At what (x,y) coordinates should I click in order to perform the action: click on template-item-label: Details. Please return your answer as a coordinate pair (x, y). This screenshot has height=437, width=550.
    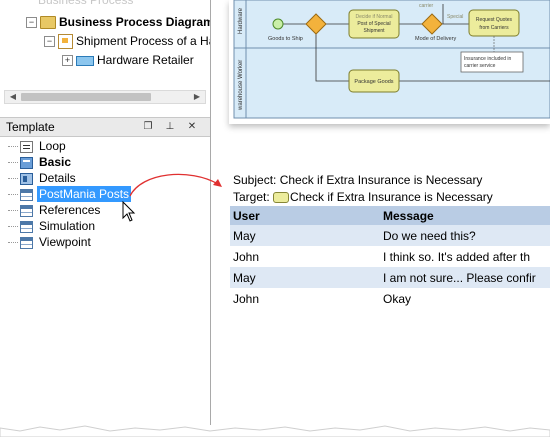
    Looking at the image, I should click on (57, 178).